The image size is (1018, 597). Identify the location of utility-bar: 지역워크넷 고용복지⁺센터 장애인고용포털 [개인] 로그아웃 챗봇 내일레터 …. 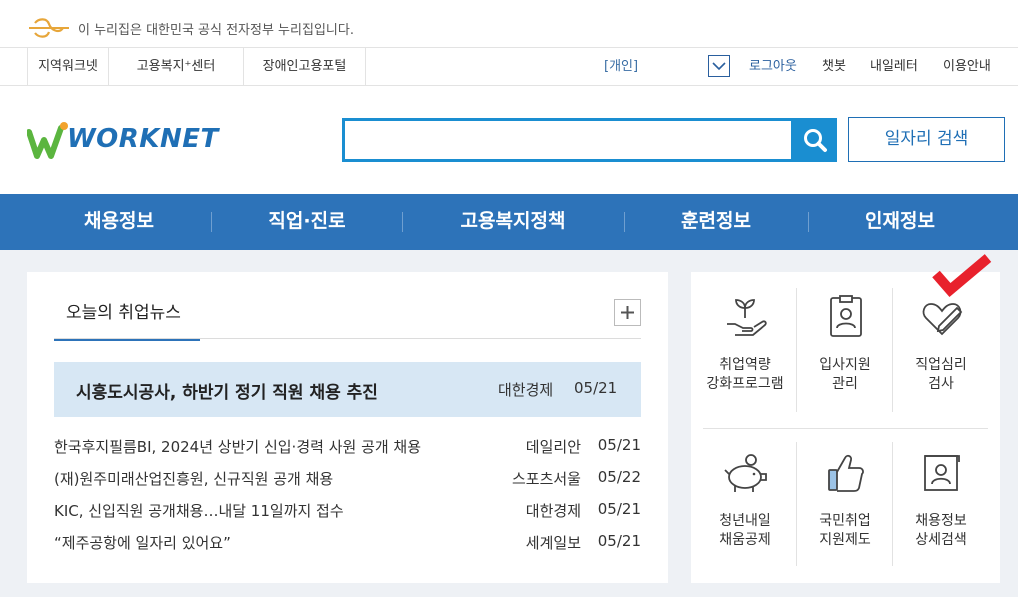
(509, 67).